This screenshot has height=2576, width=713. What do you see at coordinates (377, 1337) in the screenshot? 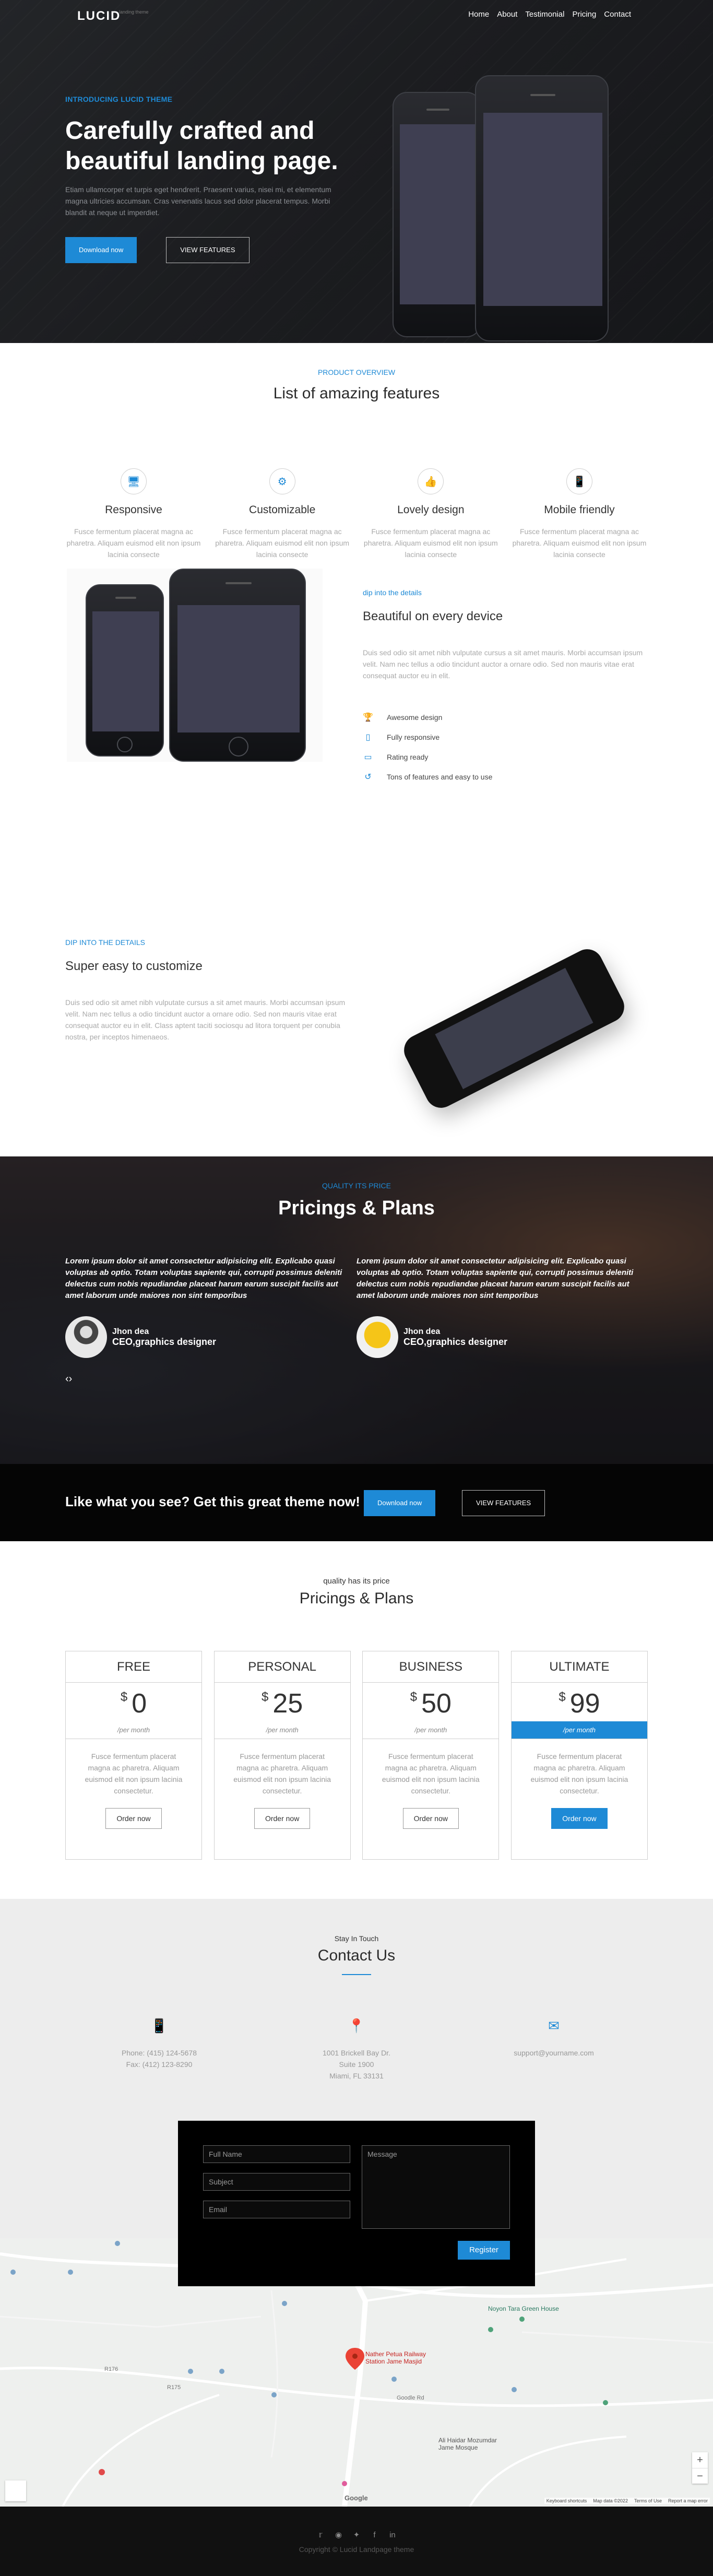
I see `avatar` at bounding box center [377, 1337].